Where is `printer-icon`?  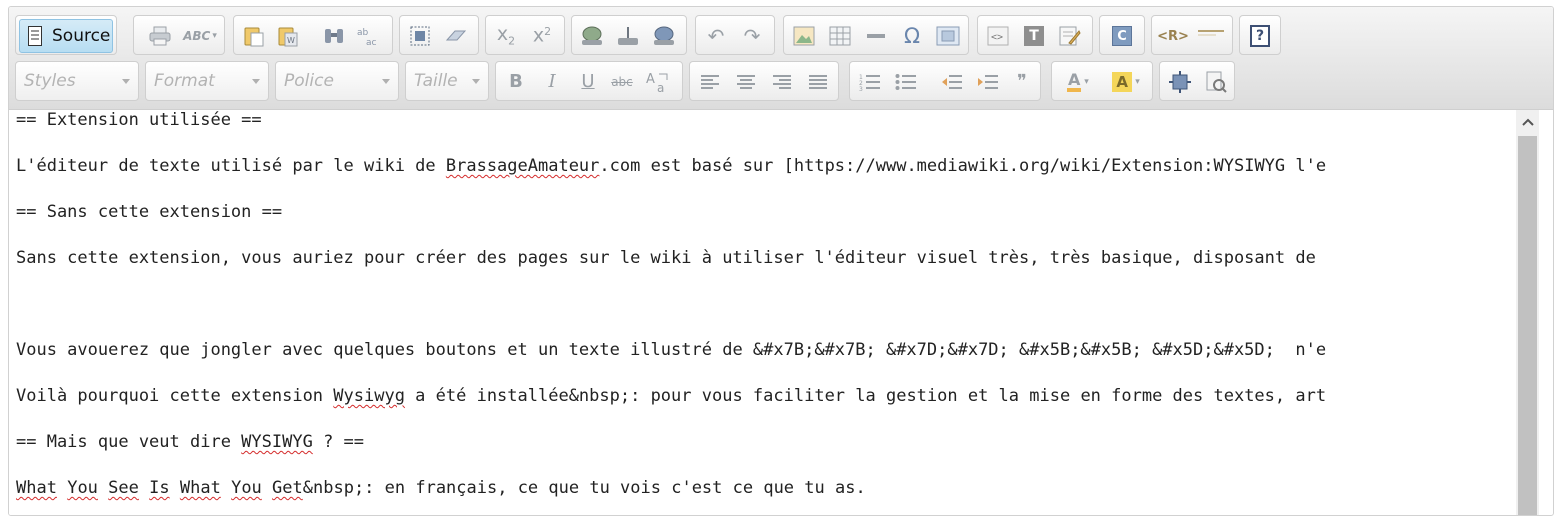
printer-icon is located at coordinates (160, 36).